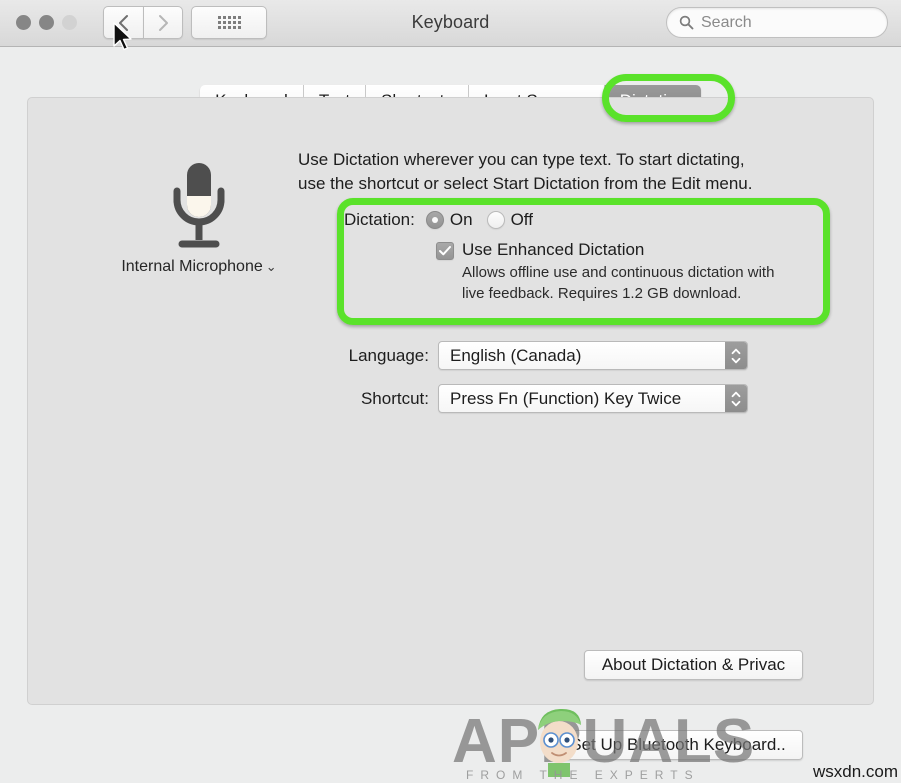 The height and width of the screenshot is (783, 901). I want to click on microphone-selector: Internal Microphone ⌄, so click(199, 218).